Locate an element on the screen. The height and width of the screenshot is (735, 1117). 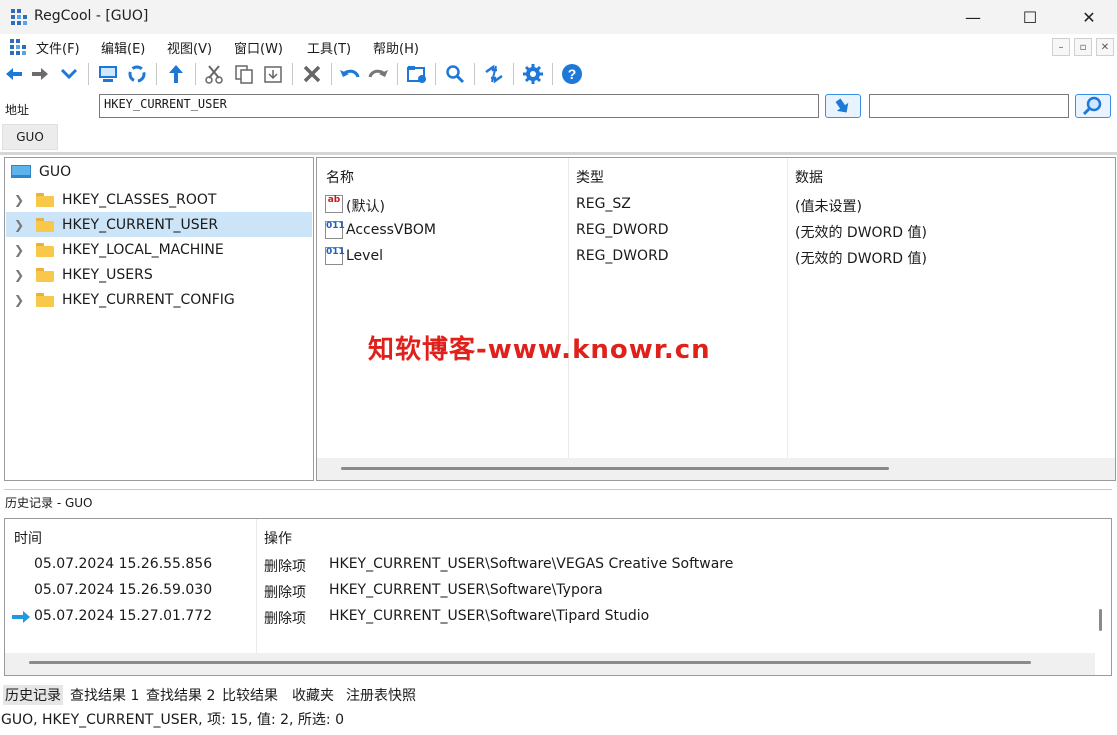
horizontal-scrollbar is located at coordinates (550, 664).